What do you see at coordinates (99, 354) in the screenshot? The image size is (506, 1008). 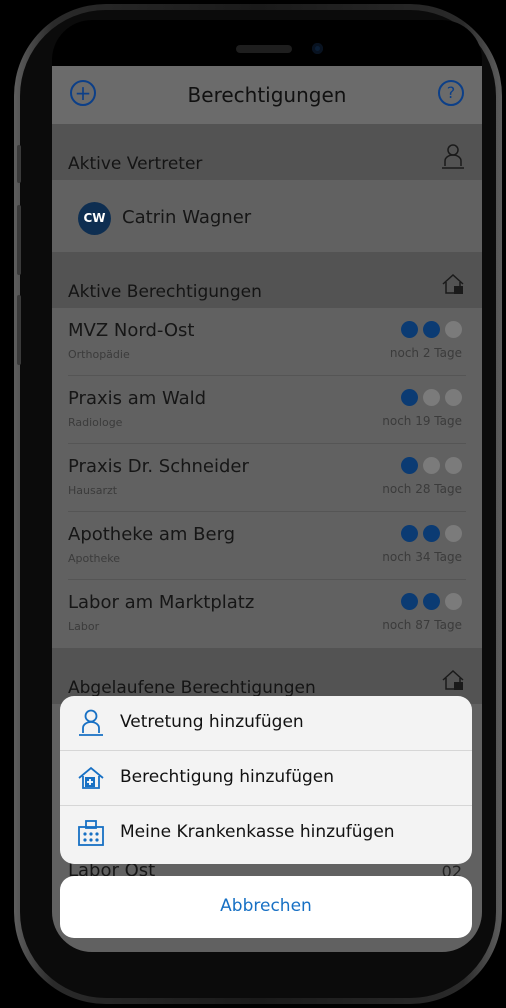 I see `permission-type: Orthopädie` at bounding box center [99, 354].